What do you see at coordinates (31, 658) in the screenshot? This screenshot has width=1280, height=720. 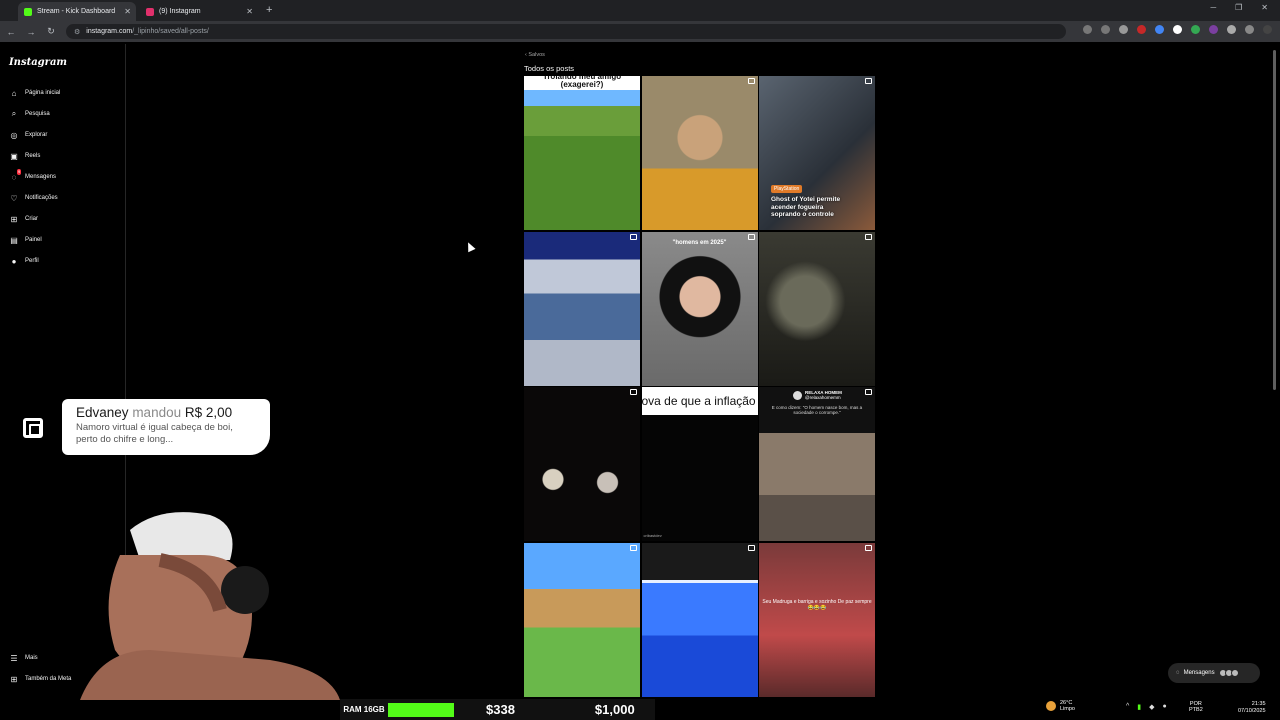 I see `nav-label: Mais` at bounding box center [31, 658].